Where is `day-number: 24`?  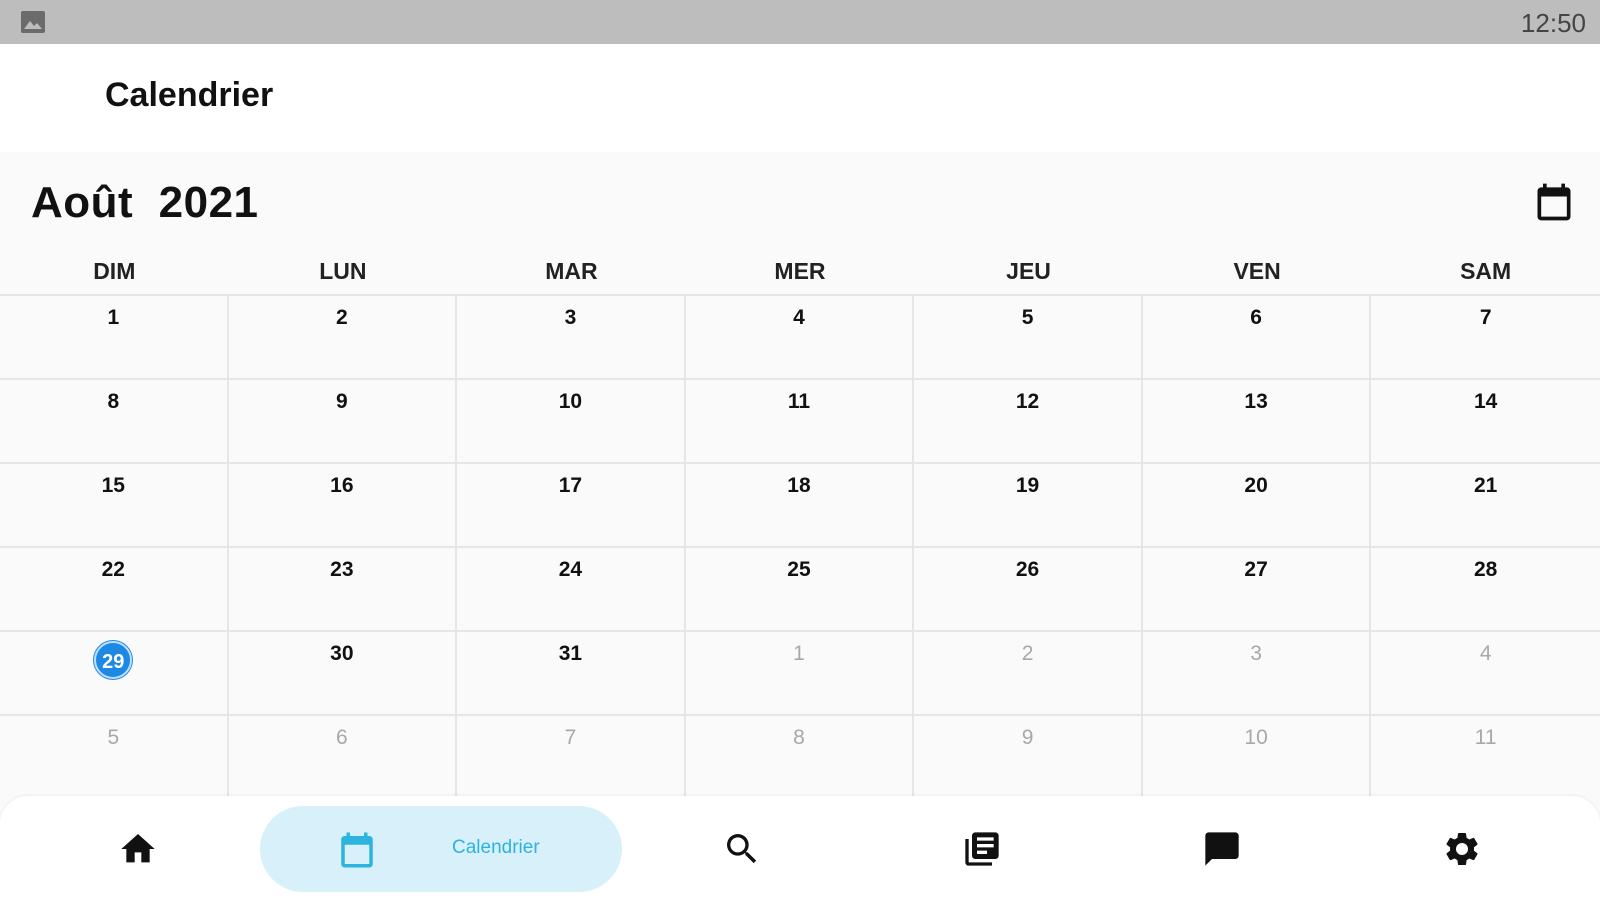 day-number: 24 is located at coordinates (570, 569).